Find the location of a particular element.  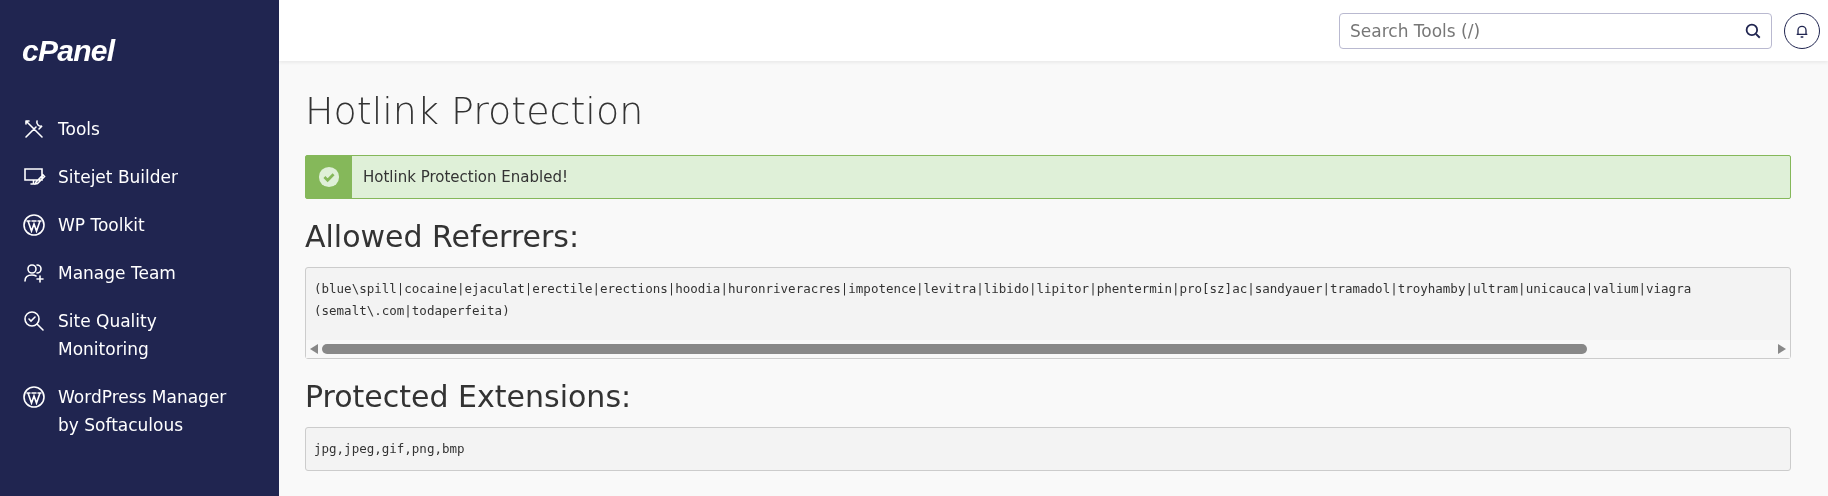

user-add-icon is located at coordinates (34, 273).